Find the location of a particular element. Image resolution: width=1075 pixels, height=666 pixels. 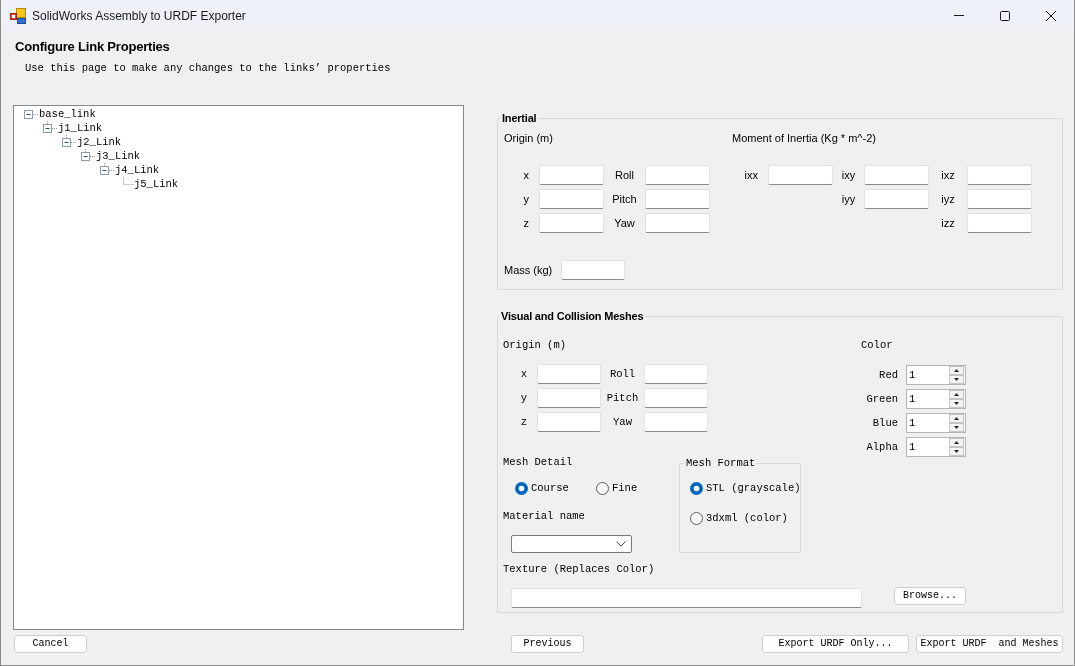

tree-item: j5_Link is located at coordinates (156, 184).